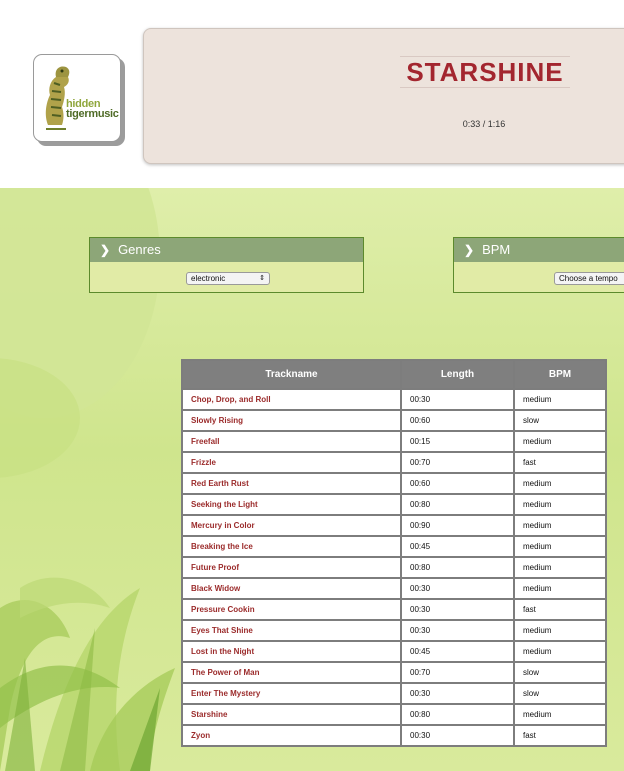  What do you see at coordinates (383, 96) in the screenshot?
I see `player-panel` at bounding box center [383, 96].